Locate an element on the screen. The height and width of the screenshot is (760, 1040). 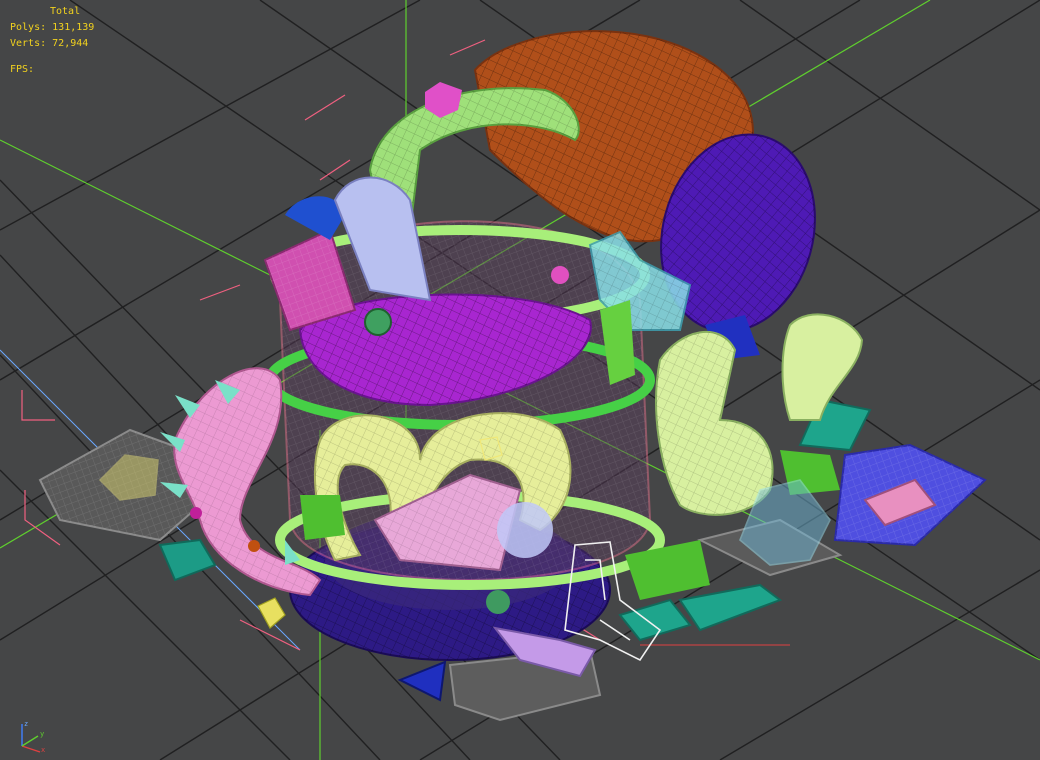
y-axis-line is located at coordinates (30, 741).